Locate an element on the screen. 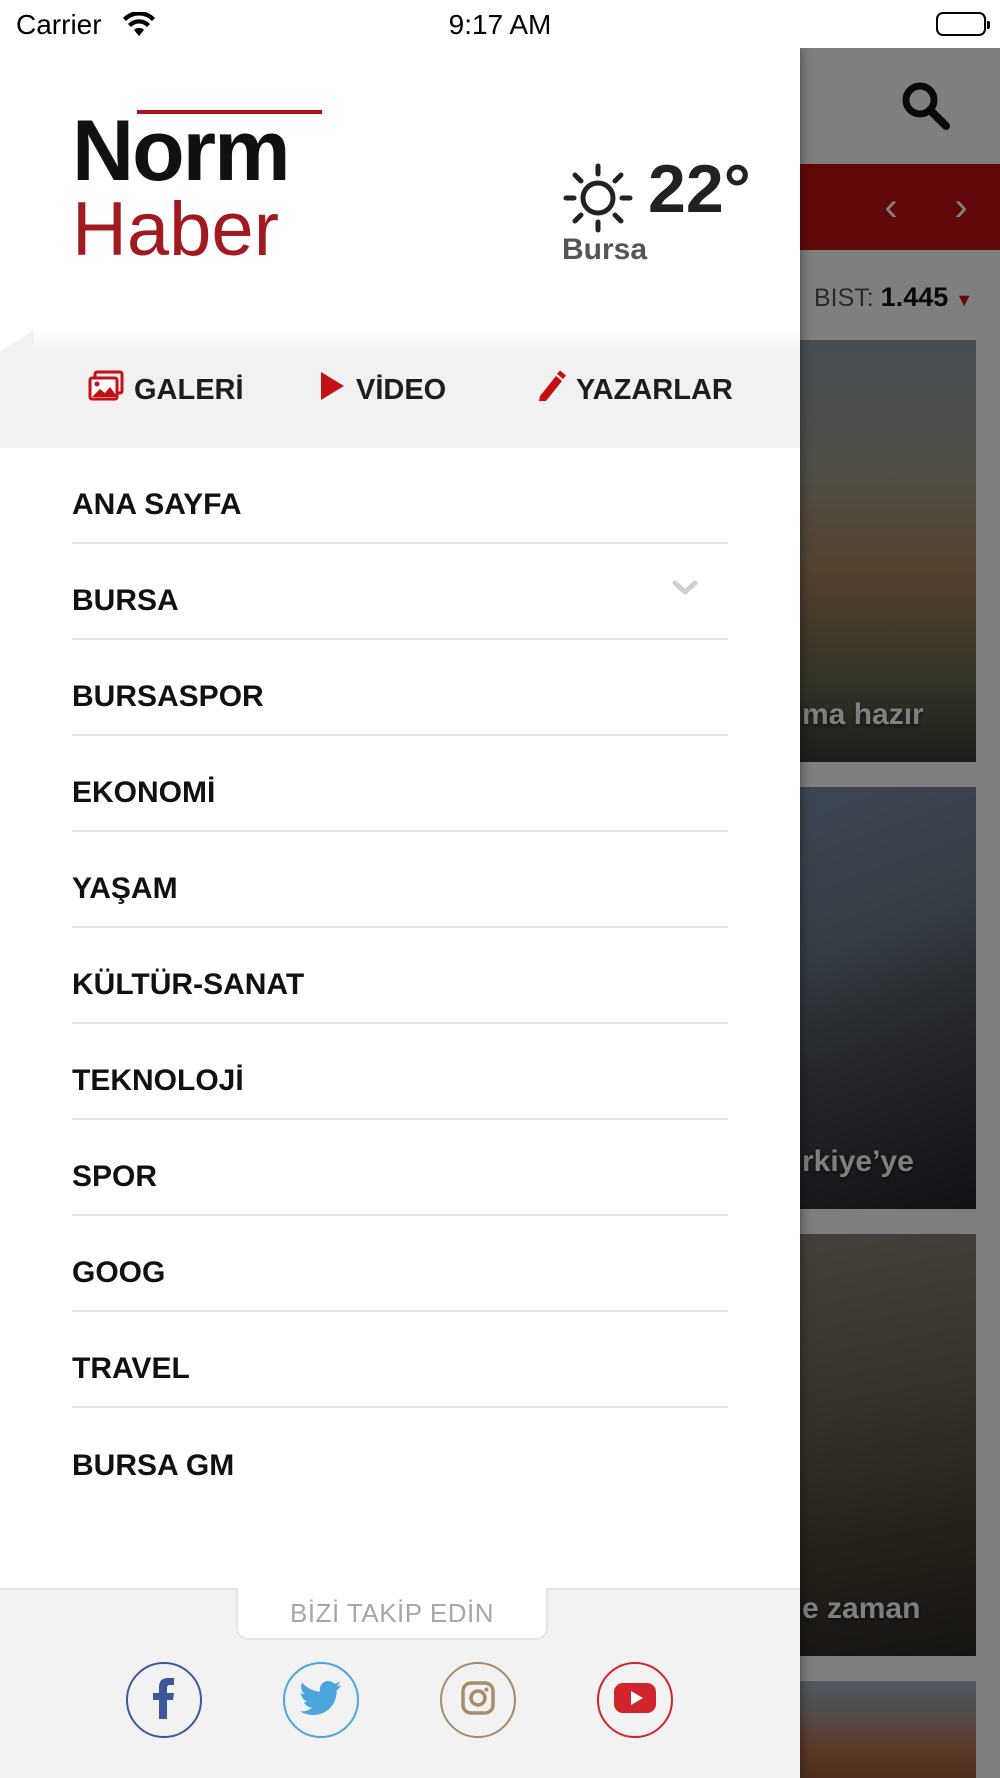  menu-item-kultur-sanat: KÜLTÜR-SANAT is located at coordinates (400, 976).